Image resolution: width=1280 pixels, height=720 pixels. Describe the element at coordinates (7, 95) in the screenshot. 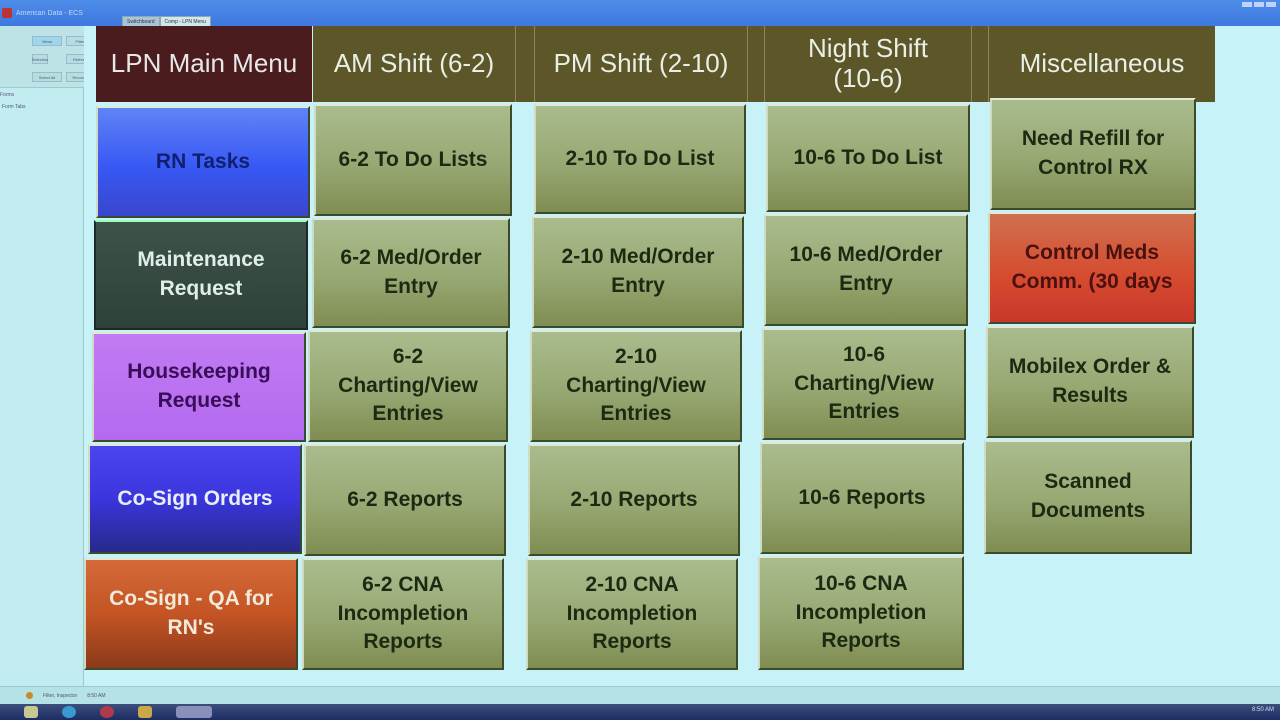

I see `nav-header: Forms` at that location.